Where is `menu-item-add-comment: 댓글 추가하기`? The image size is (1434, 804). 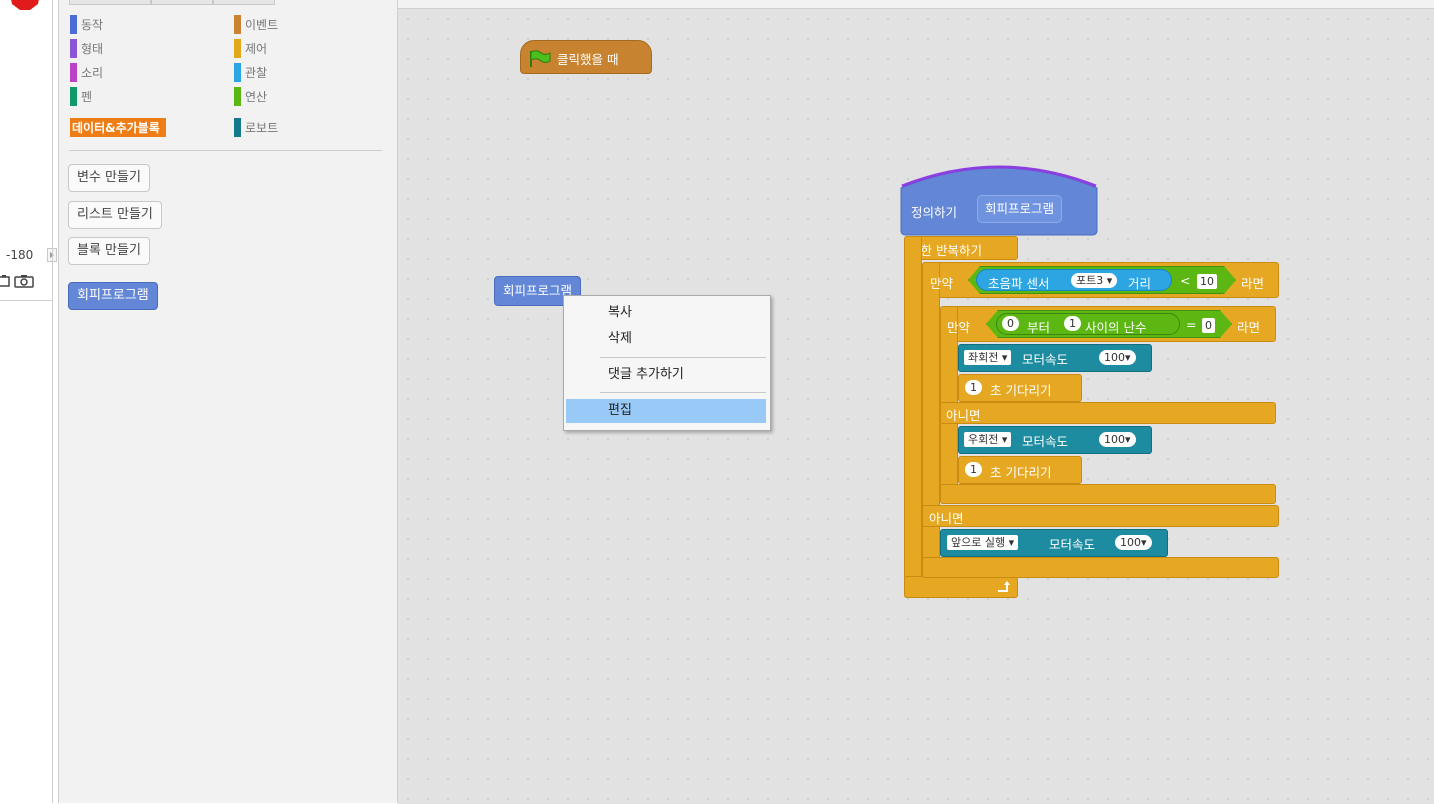 menu-item-add-comment: 댓글 추가하기 is located at coordinates (666, 375).